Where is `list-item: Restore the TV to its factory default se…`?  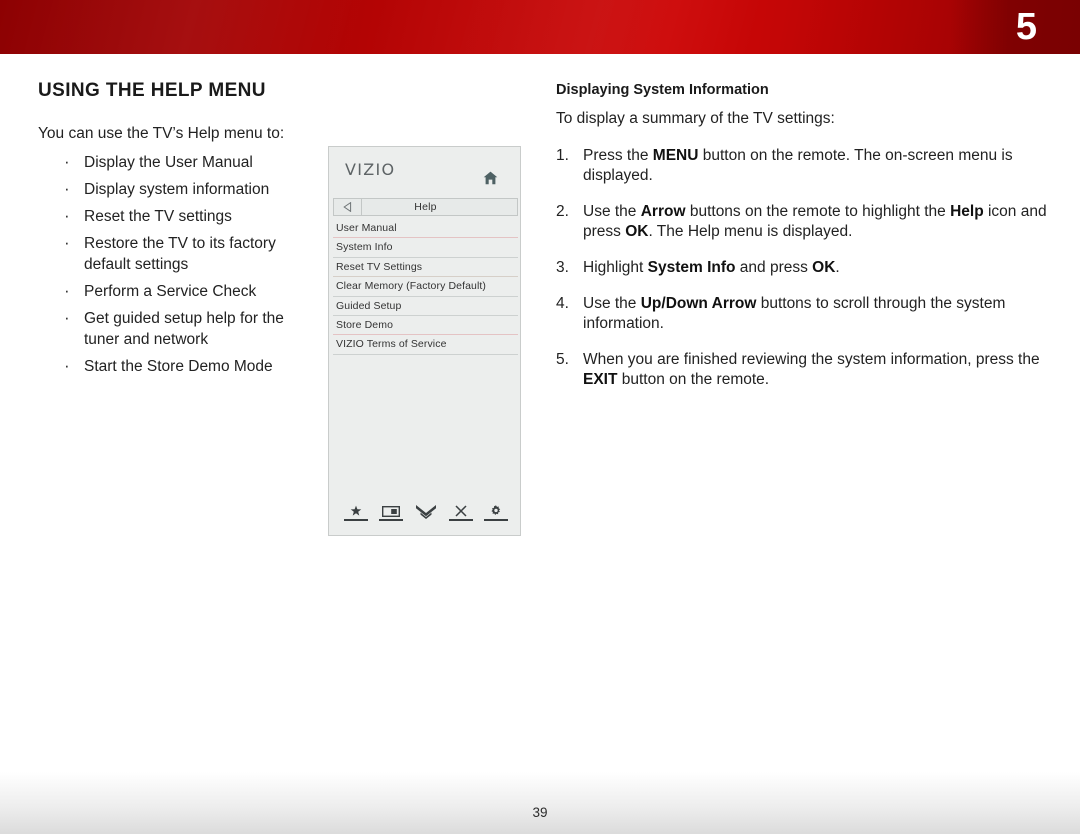 list-item: Restore the TV to its factory default se… is located at coordinates (179, 253).